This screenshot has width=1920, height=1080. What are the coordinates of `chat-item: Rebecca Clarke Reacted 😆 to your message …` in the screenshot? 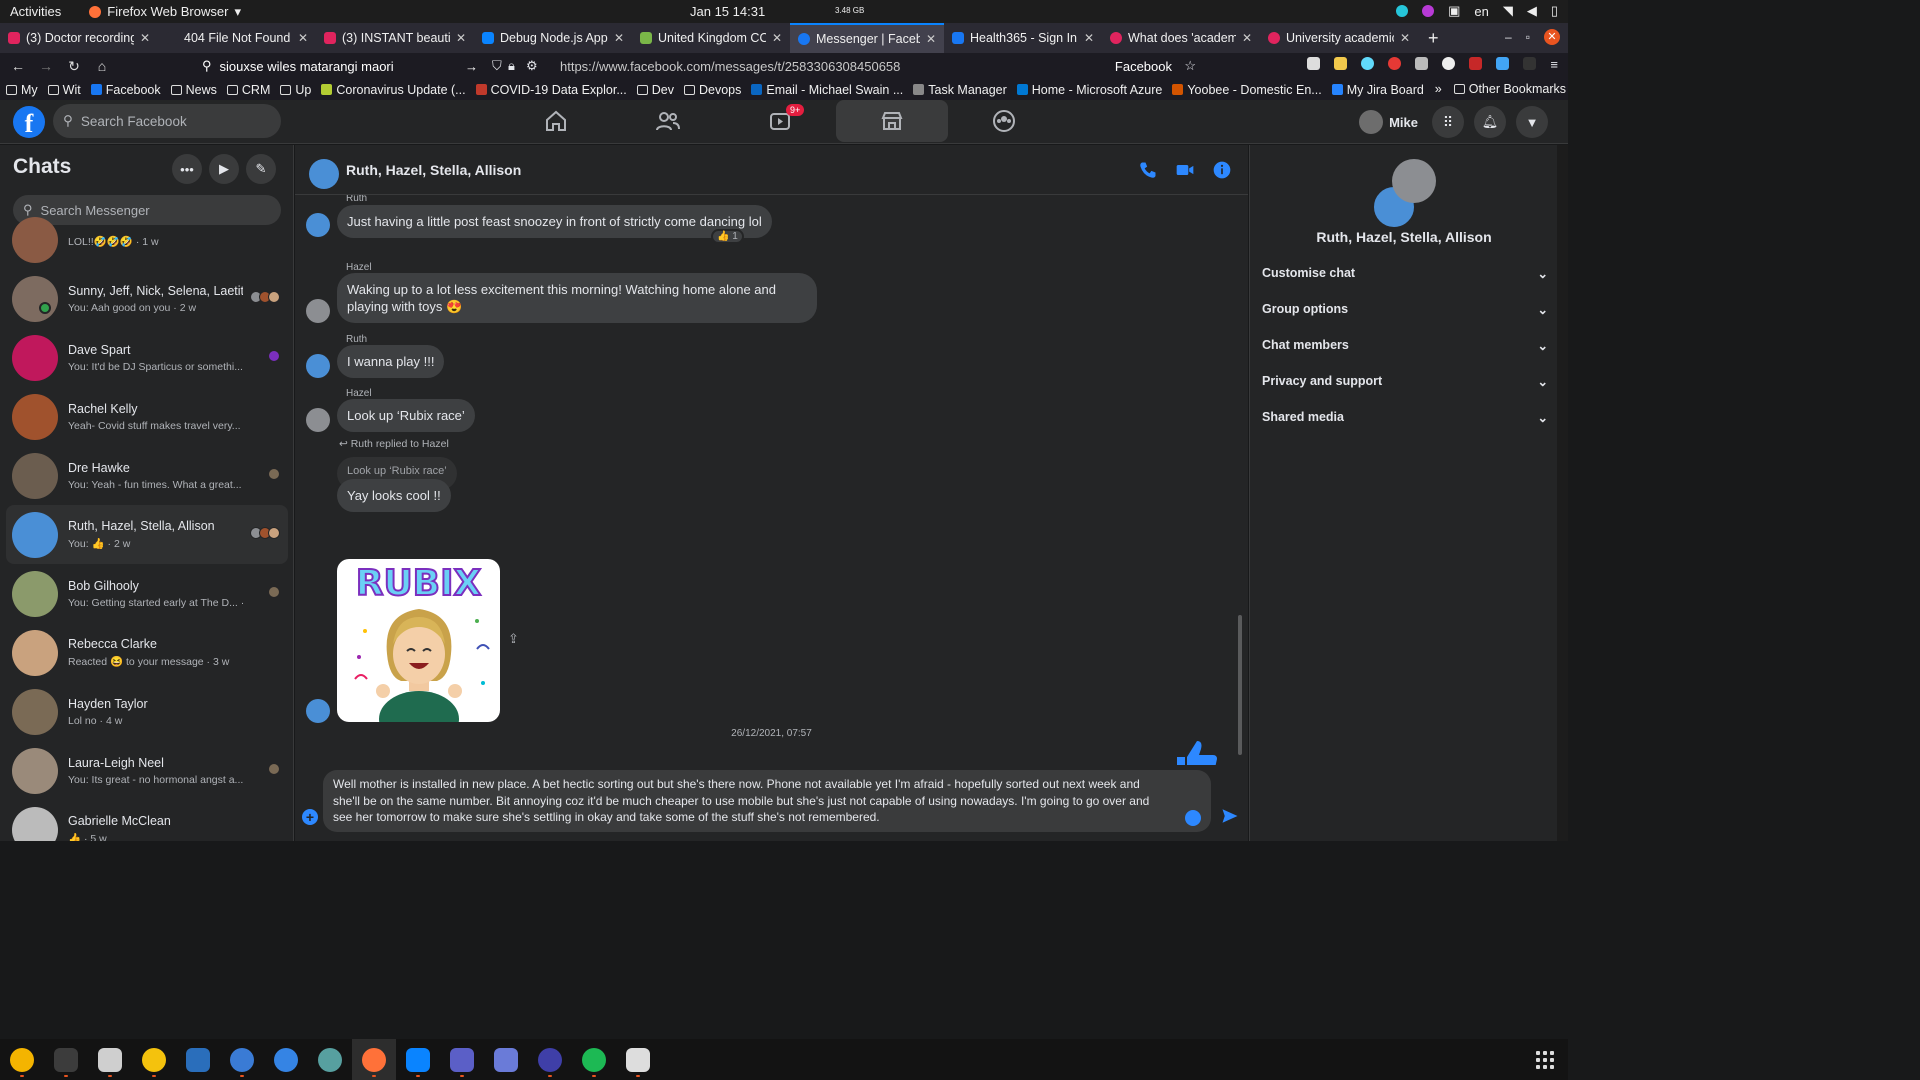 It's located at (147, 652).